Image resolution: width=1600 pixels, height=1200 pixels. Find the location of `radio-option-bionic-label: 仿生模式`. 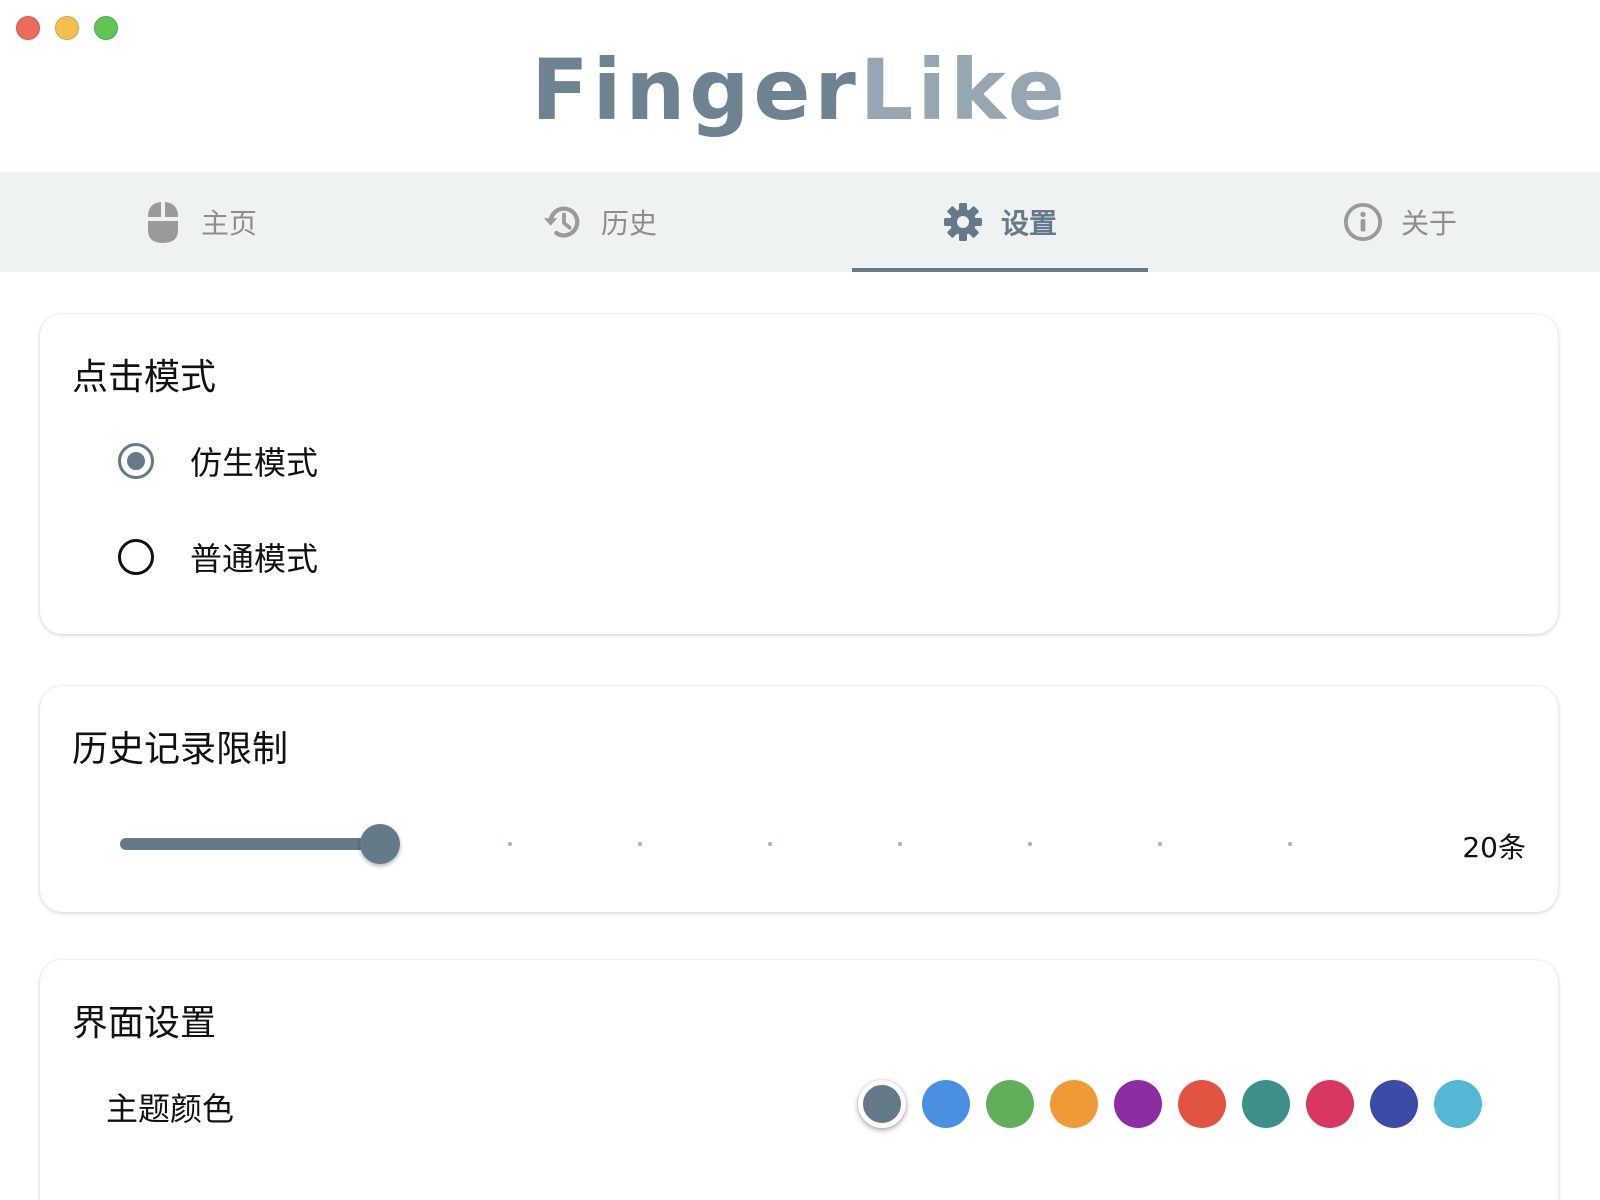

radio-option-bionic-label: 仿生模式 is located at coordinates (254, 463).